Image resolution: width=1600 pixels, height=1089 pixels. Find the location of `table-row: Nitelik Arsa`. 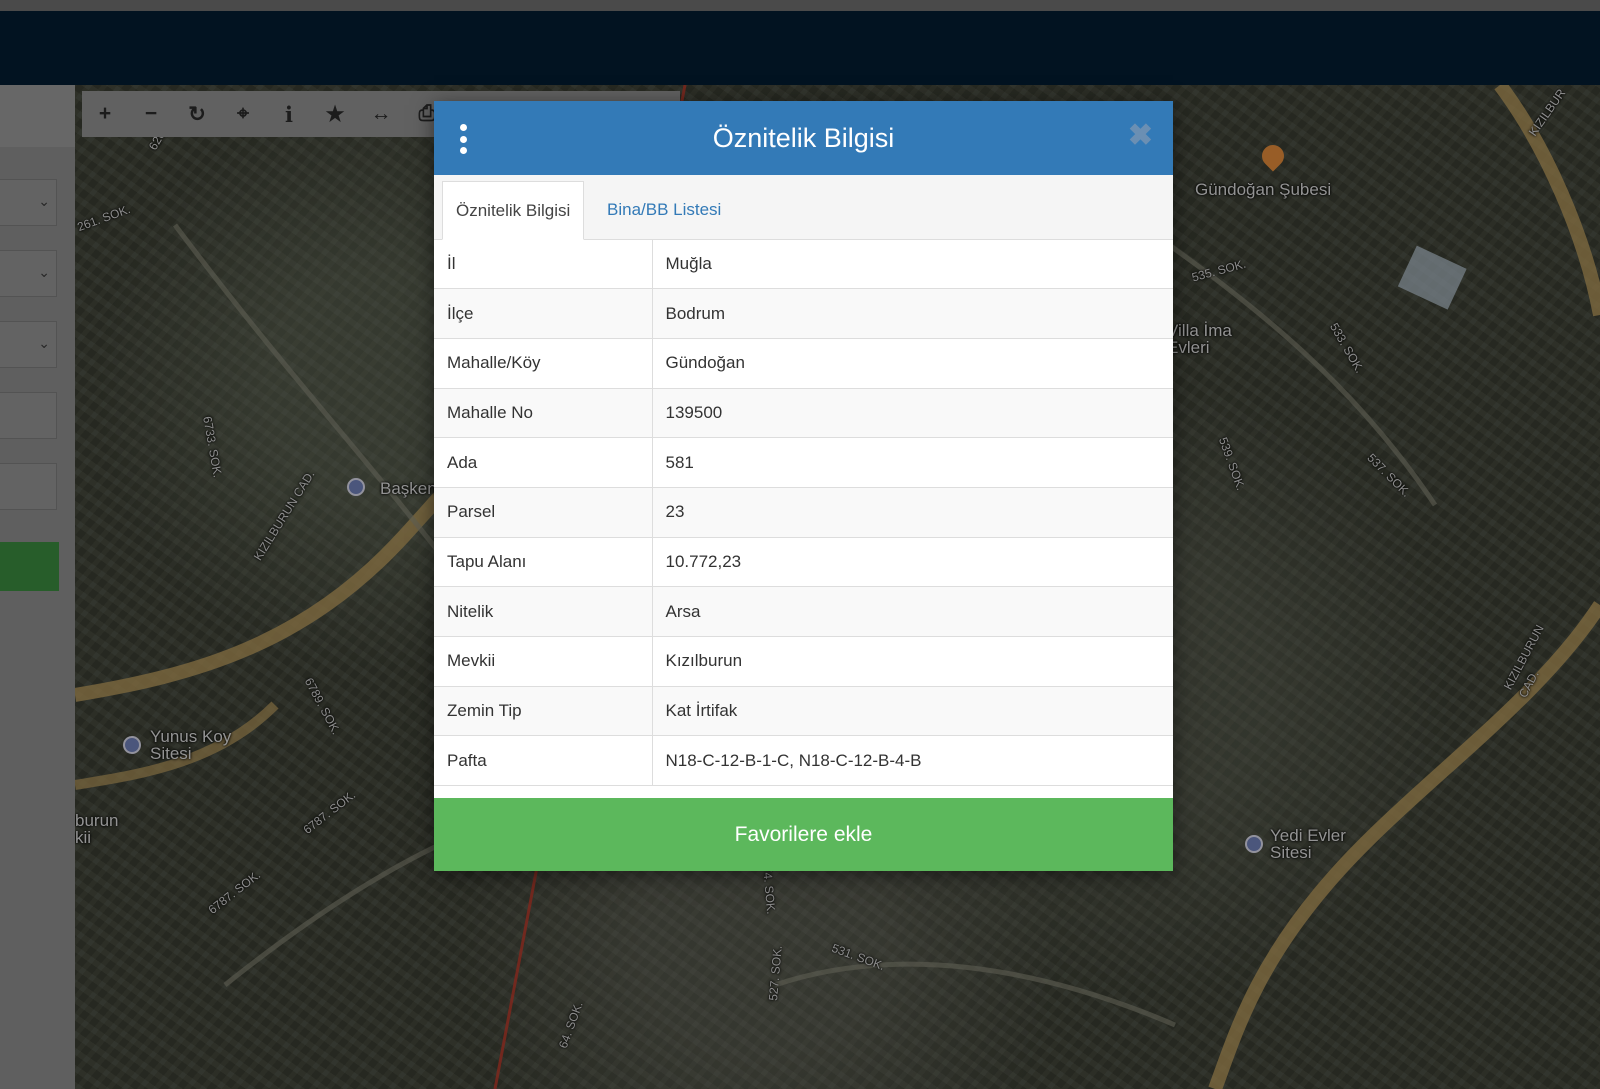

table-row: Nitelik Arsa is located at coordinates (803, 611).